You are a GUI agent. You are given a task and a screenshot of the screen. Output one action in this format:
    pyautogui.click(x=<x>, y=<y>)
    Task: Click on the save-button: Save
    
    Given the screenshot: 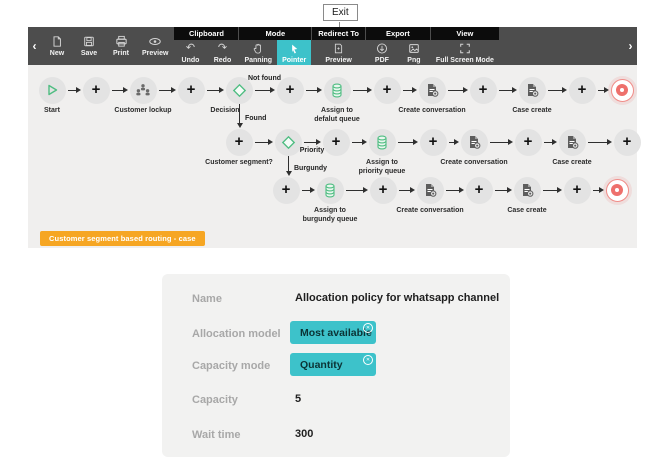 What is the action you would take?
    pyautogui.click(x=89, y=46)
    